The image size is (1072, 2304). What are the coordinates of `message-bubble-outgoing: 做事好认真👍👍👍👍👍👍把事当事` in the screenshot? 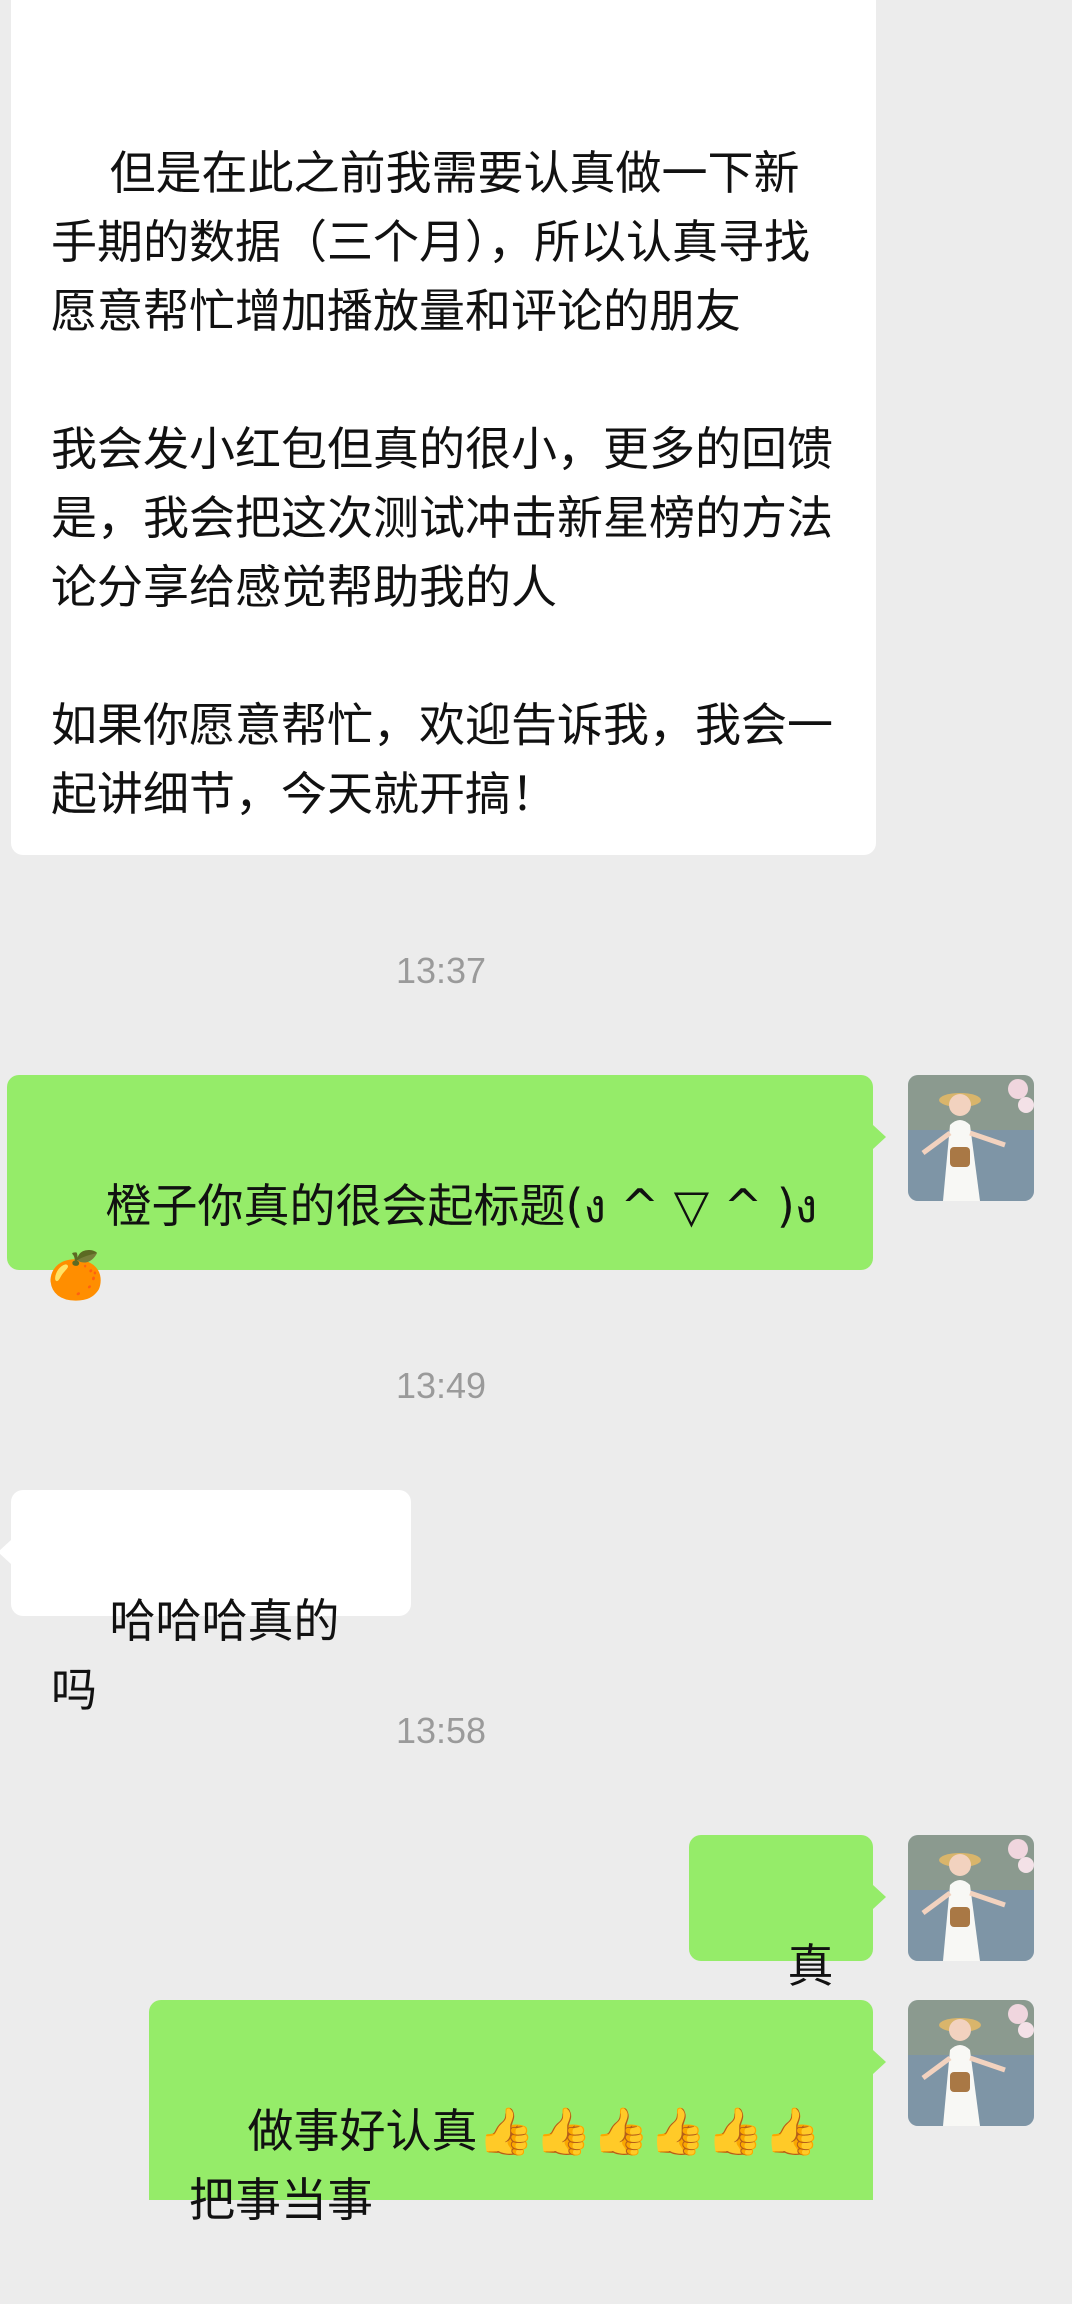 It's located at (511, 2113).